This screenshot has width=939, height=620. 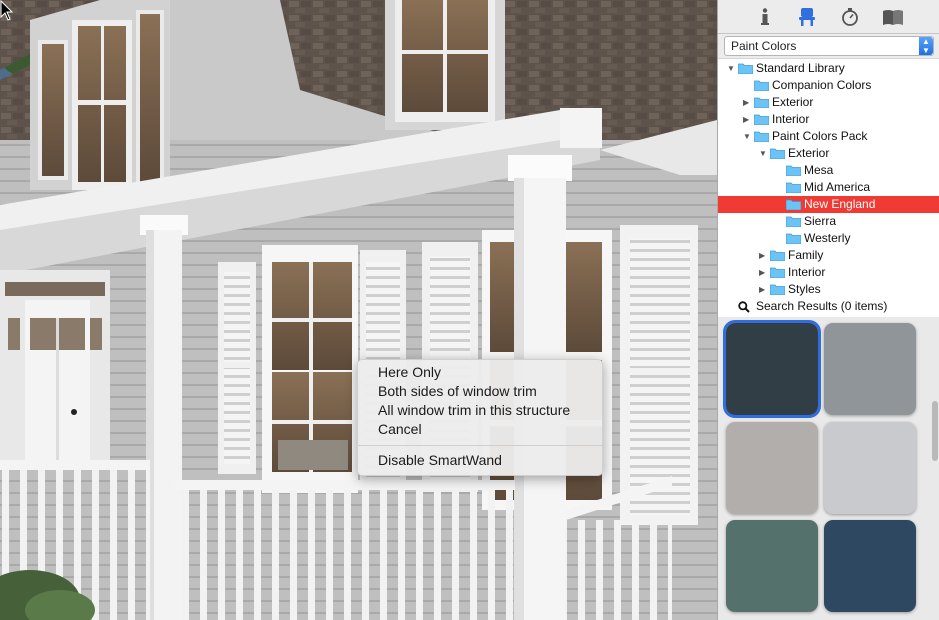 I want to click on tree-item-paint-colors-pack: ▼ Paint Colors Pack, so click(x=828, y=136).